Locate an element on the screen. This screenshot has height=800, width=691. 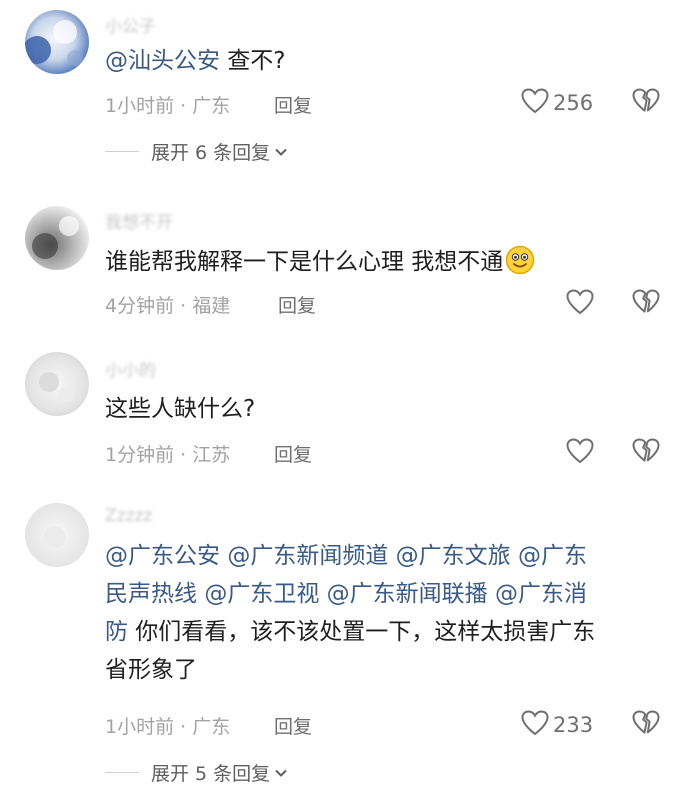
username: 我想不开 is located at coordinates (139, 220).